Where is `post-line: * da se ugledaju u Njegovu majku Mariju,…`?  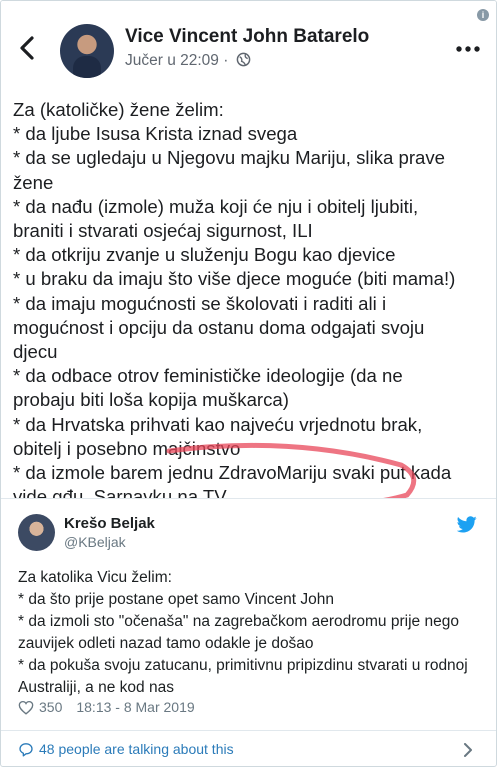
post-line: * da se ugledaju u Njegovu majku Mariju,… is located at coordinates (229, 158).